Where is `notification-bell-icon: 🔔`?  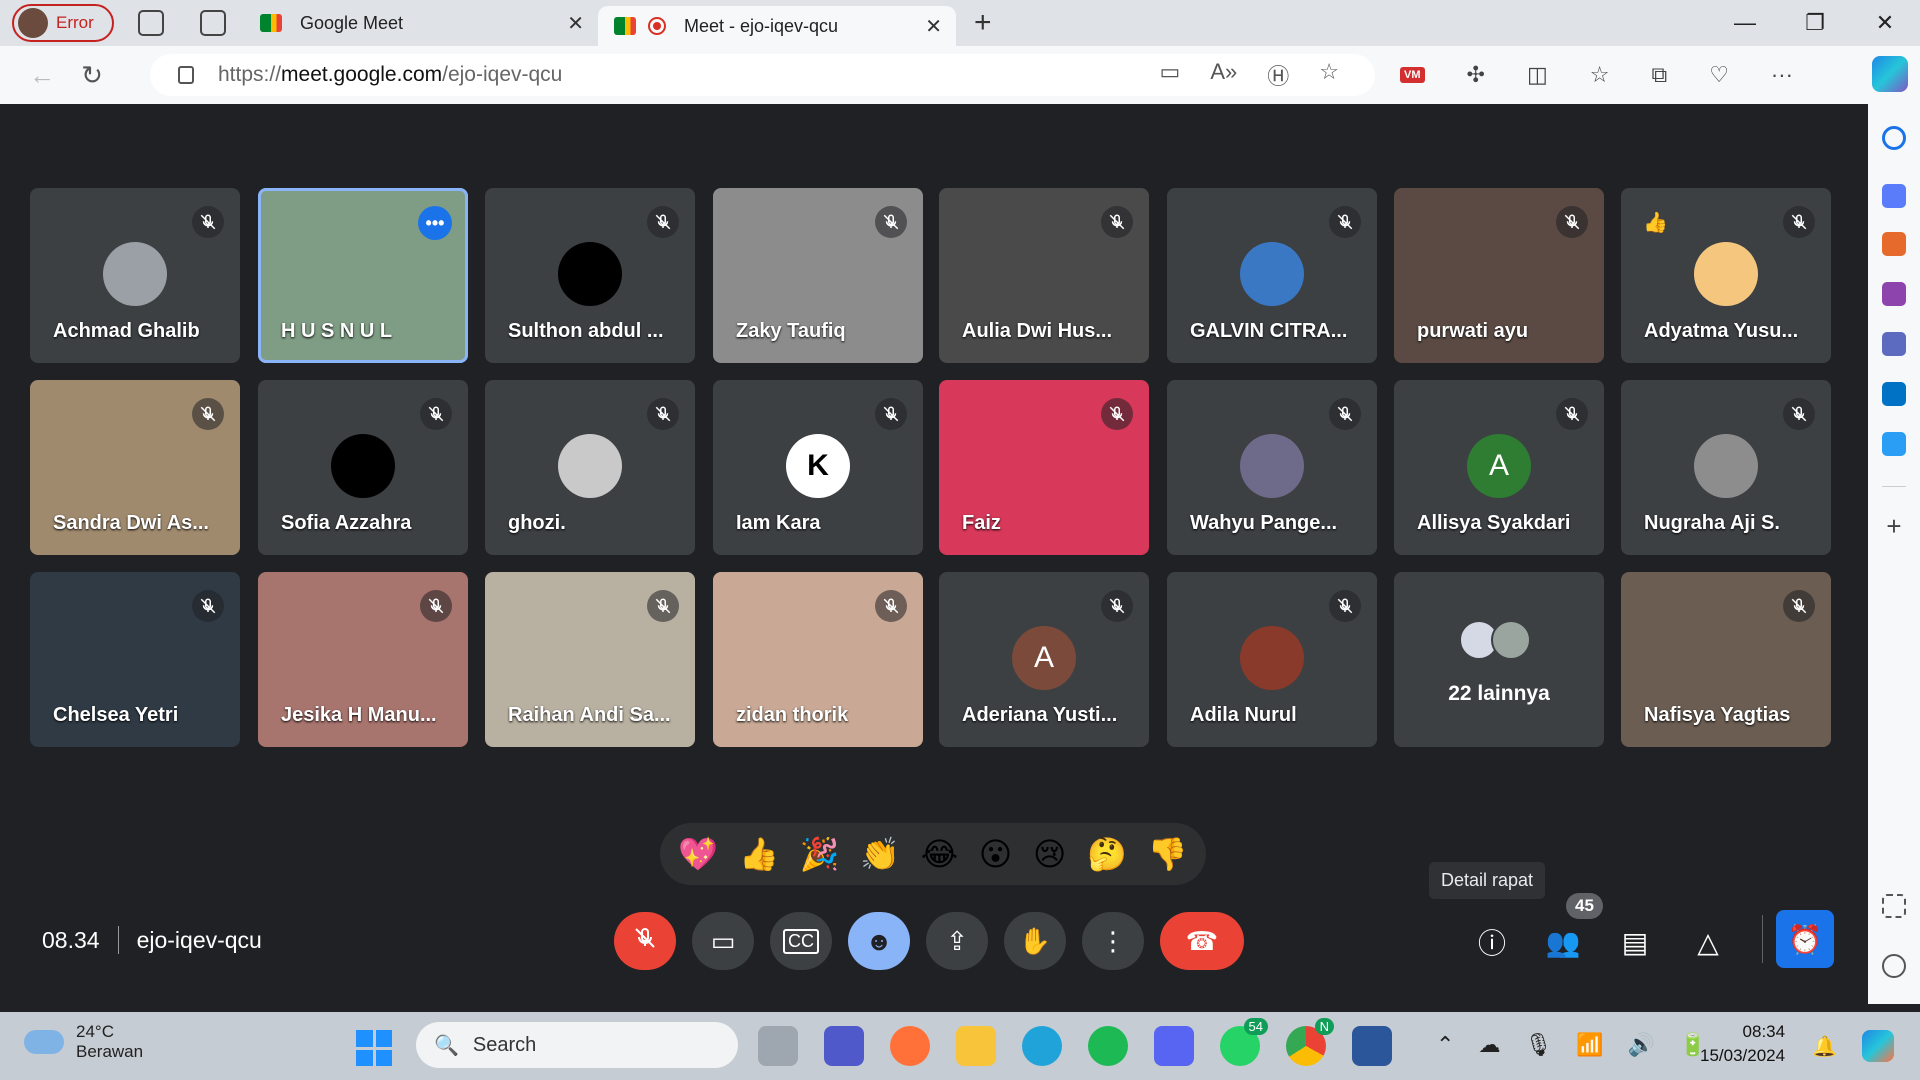
notification-bell-icon: 🔔 is located at coordinates (1824, 1046).